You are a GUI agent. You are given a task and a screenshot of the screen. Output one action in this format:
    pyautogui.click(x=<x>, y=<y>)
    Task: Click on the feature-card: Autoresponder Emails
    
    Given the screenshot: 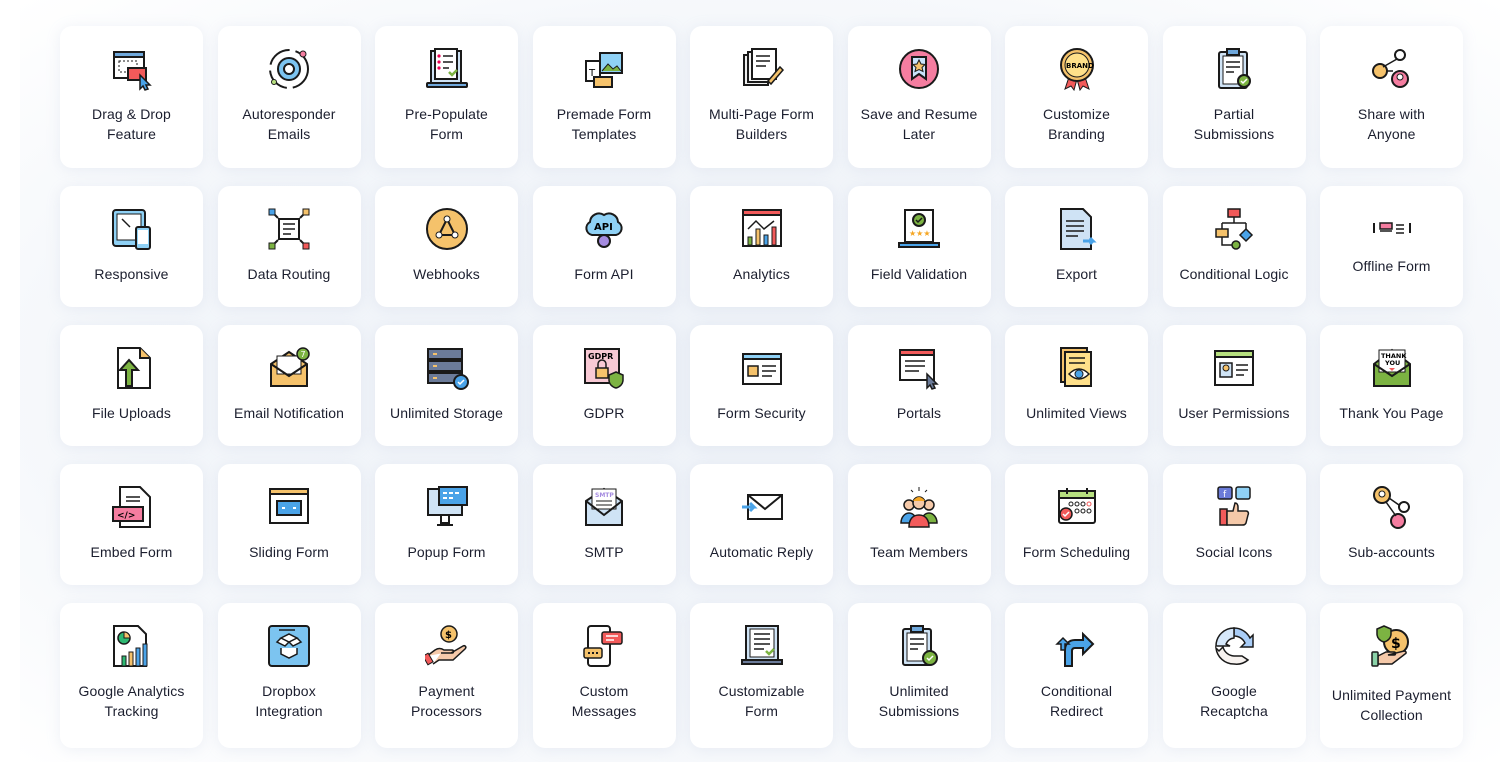 What is the action you would take?
    pyautogui.click(x=289, y=97)
    